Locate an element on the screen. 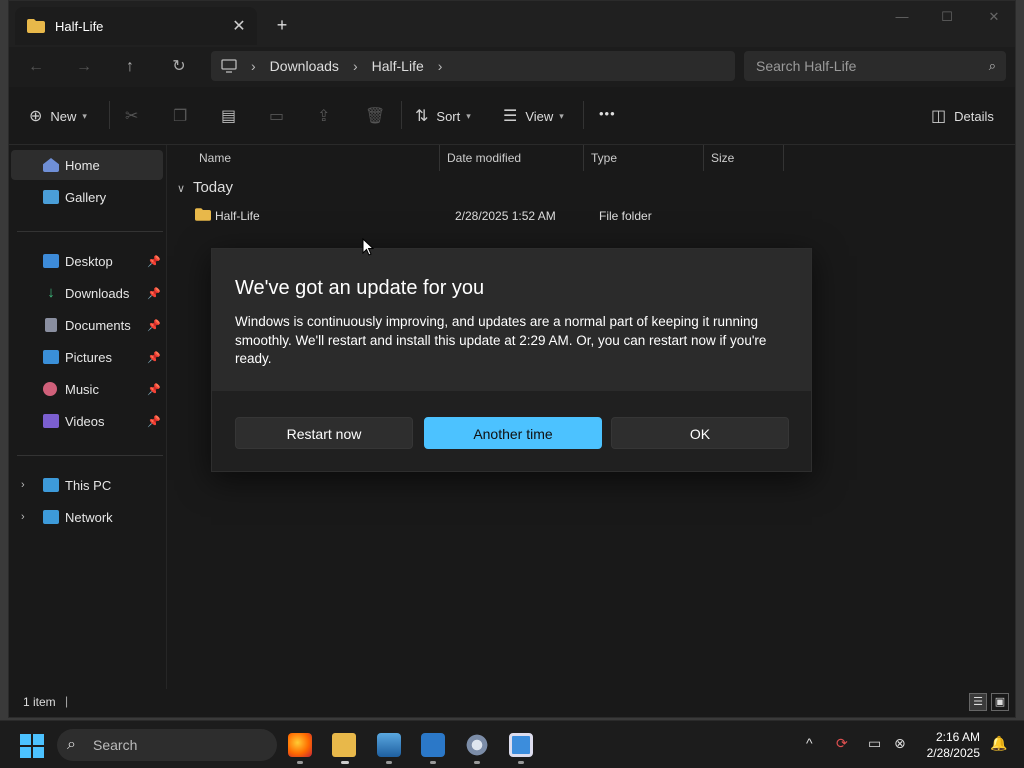 This screenshot has width=1024, height=768. sidebar-item-pictures: Pictures 📌 is located at coordinates (87, 357).